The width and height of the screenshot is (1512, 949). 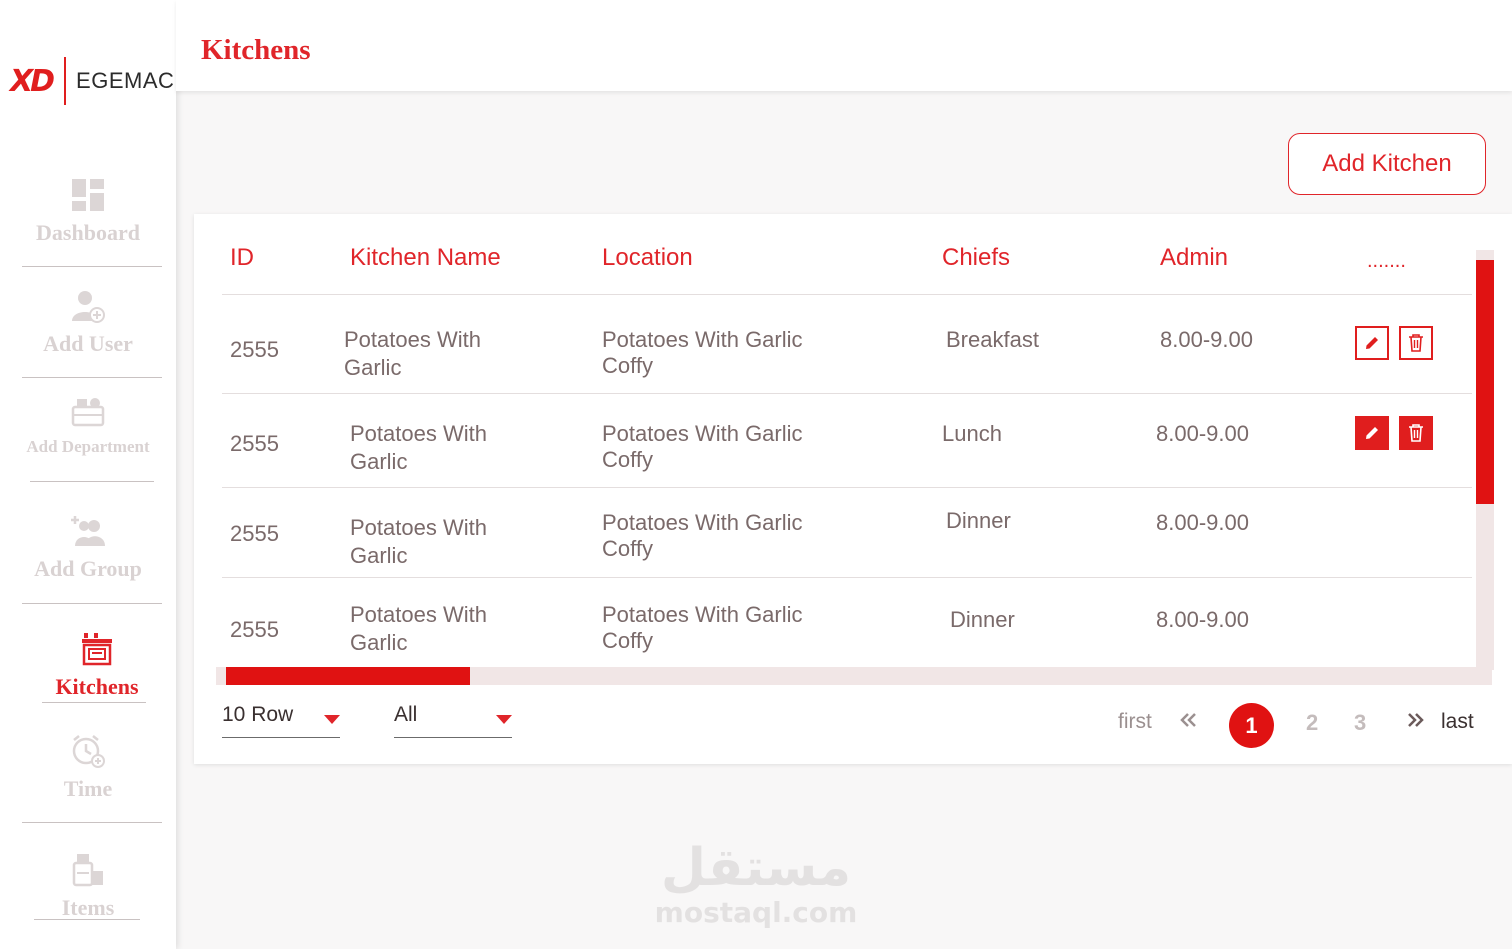 What do you see at coordinates (647, 258) in the screenshot?
I see `column-header-location: Location` at bounding box center [647, 258].